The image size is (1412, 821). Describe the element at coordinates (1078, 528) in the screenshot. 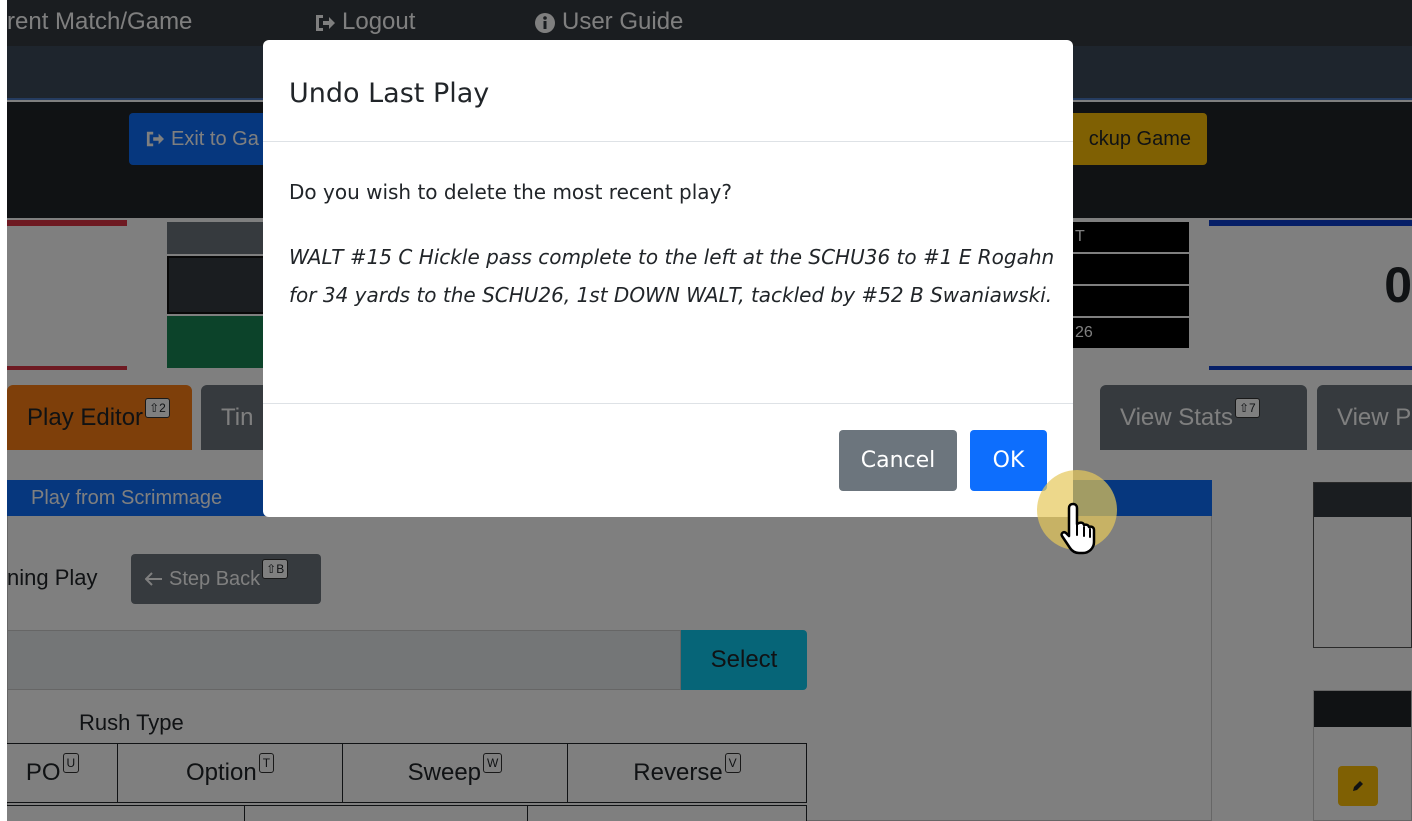

I see `pointer-hand-icon` at that location.